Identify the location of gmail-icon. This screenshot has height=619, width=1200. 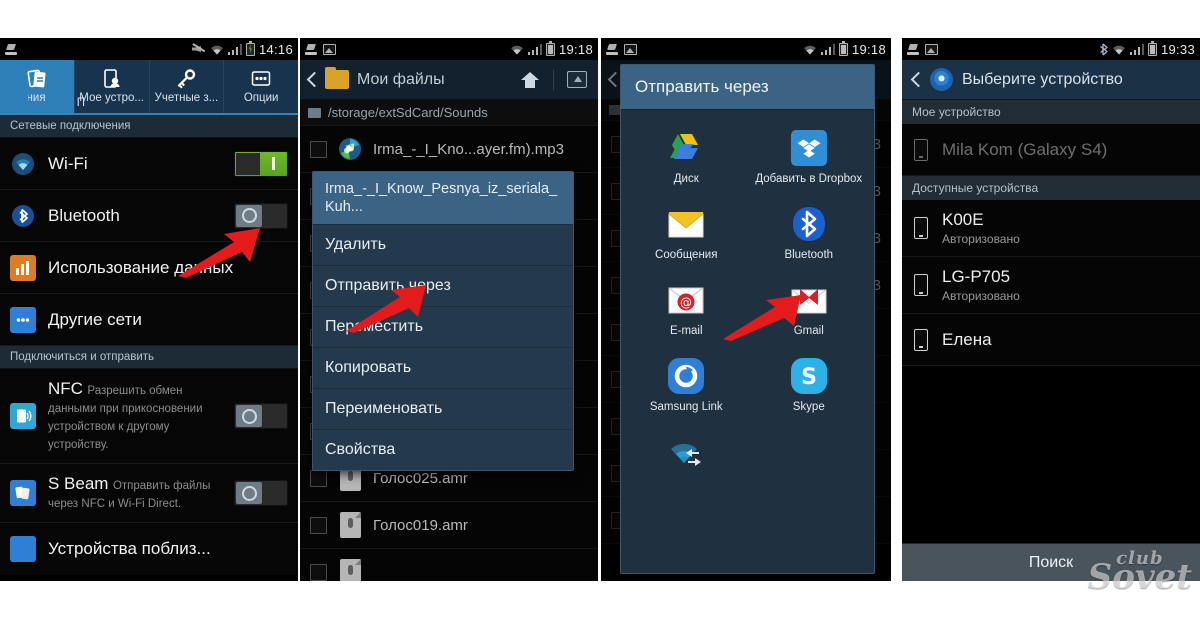
(809, 300).